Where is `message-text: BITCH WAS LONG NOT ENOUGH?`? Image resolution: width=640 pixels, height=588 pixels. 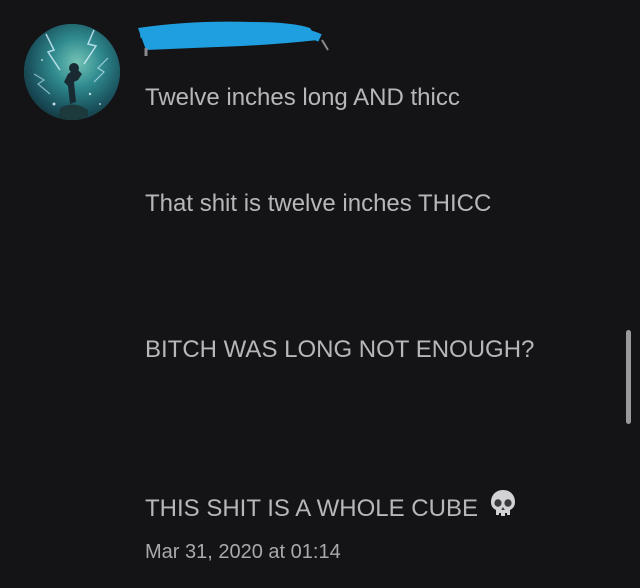
message-text: BITCH WAS LONG NOT ENOUGH? is located at coordinates (340, 349).